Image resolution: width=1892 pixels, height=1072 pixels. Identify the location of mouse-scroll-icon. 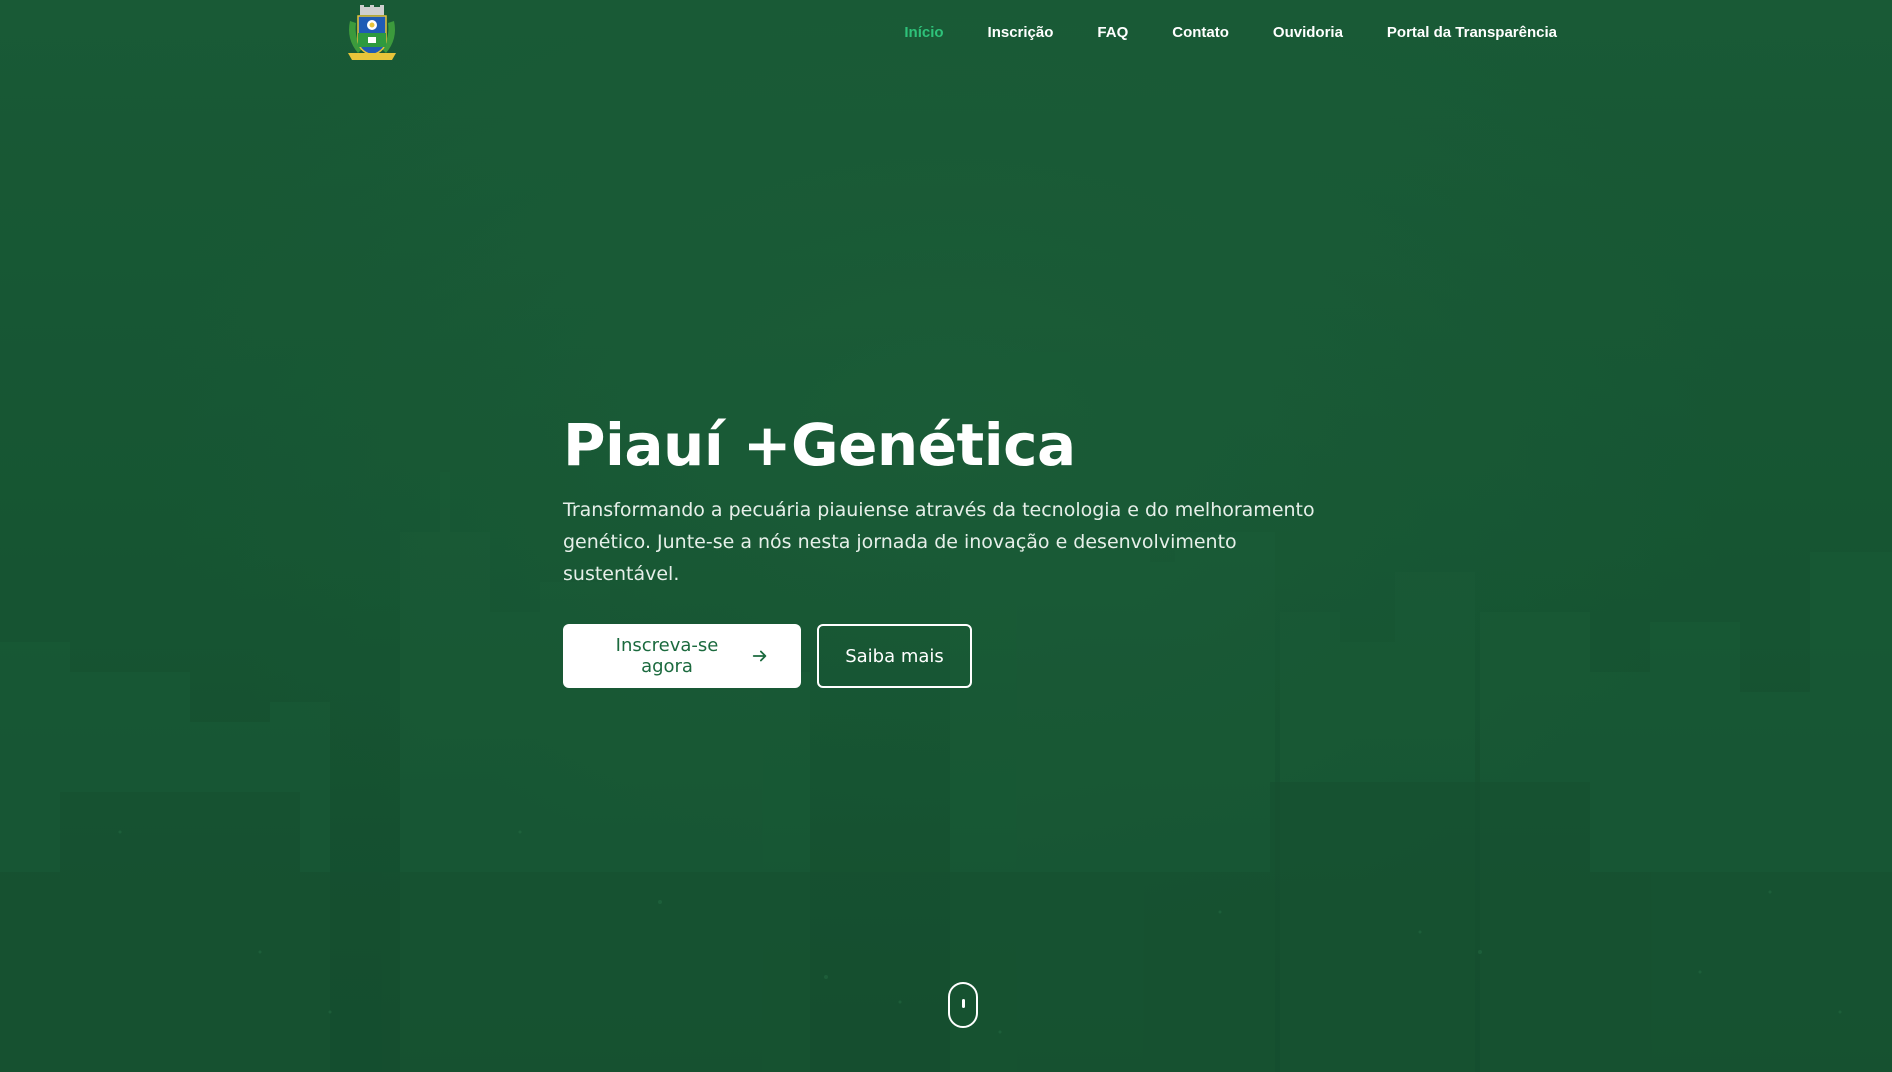
(963, 1005).